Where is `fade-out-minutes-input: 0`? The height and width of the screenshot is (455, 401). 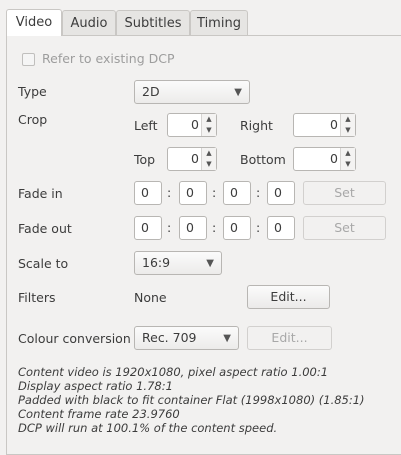 fade-out-minutes-input: 0 is located at coordinates (193, 228).